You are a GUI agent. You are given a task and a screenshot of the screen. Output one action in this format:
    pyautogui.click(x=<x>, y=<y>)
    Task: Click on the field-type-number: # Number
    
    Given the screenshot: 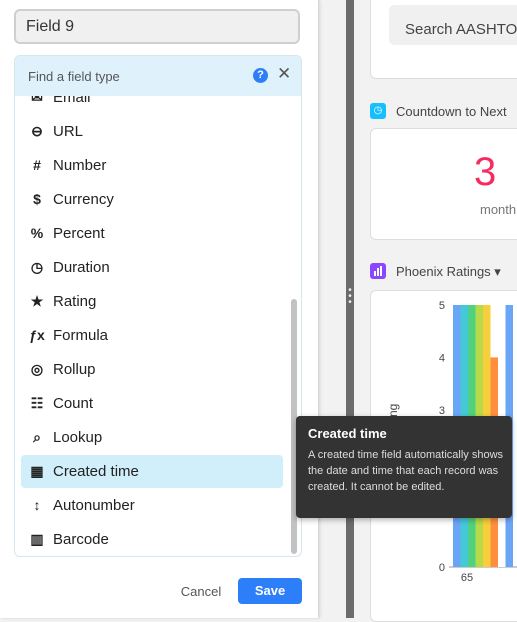 What is the action you would take?
    pyautogui.click(x=152, y=165)
    